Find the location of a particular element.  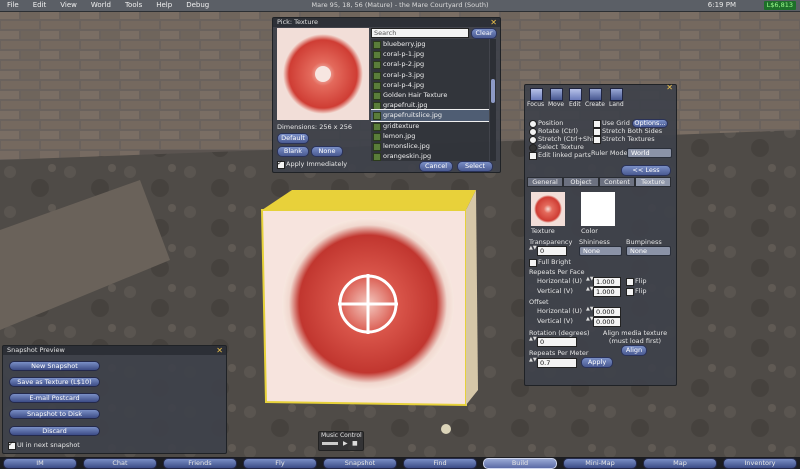

bumpiness-select: None is located at coordinates (648, 251).